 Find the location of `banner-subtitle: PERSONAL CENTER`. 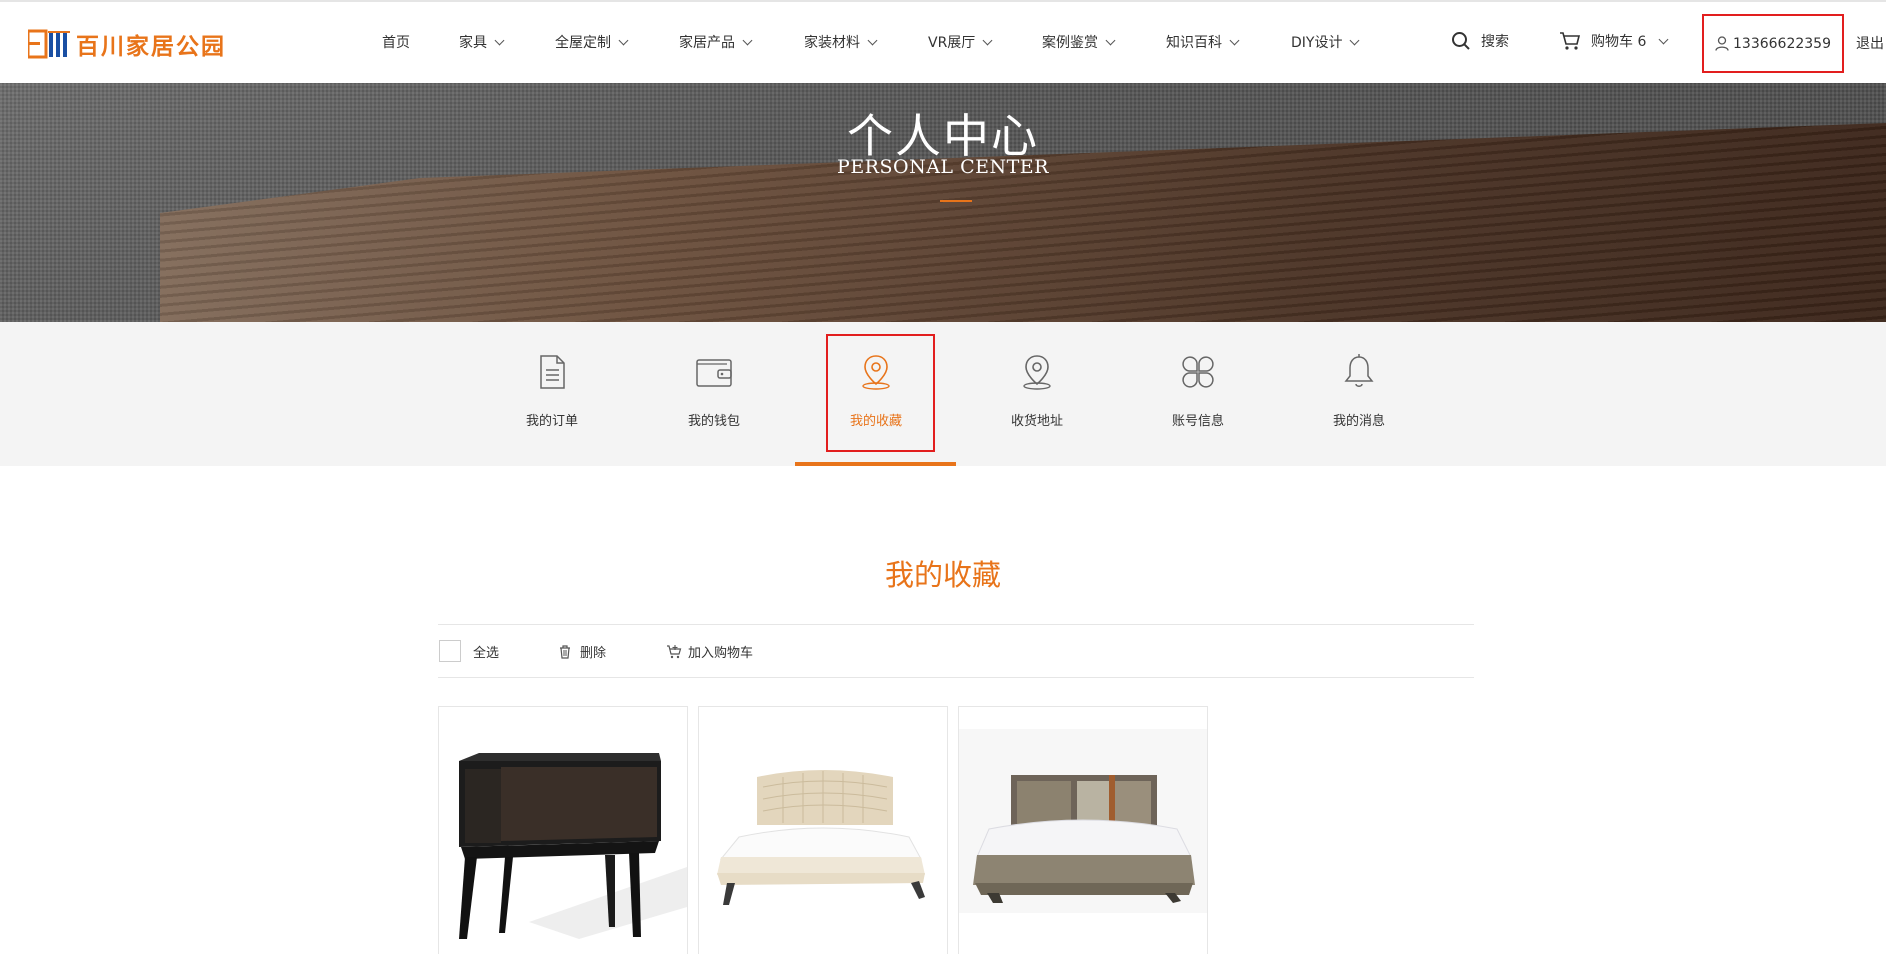

banner-subtitle: PERSONAL CENTER is located at coordinates (943, 167).